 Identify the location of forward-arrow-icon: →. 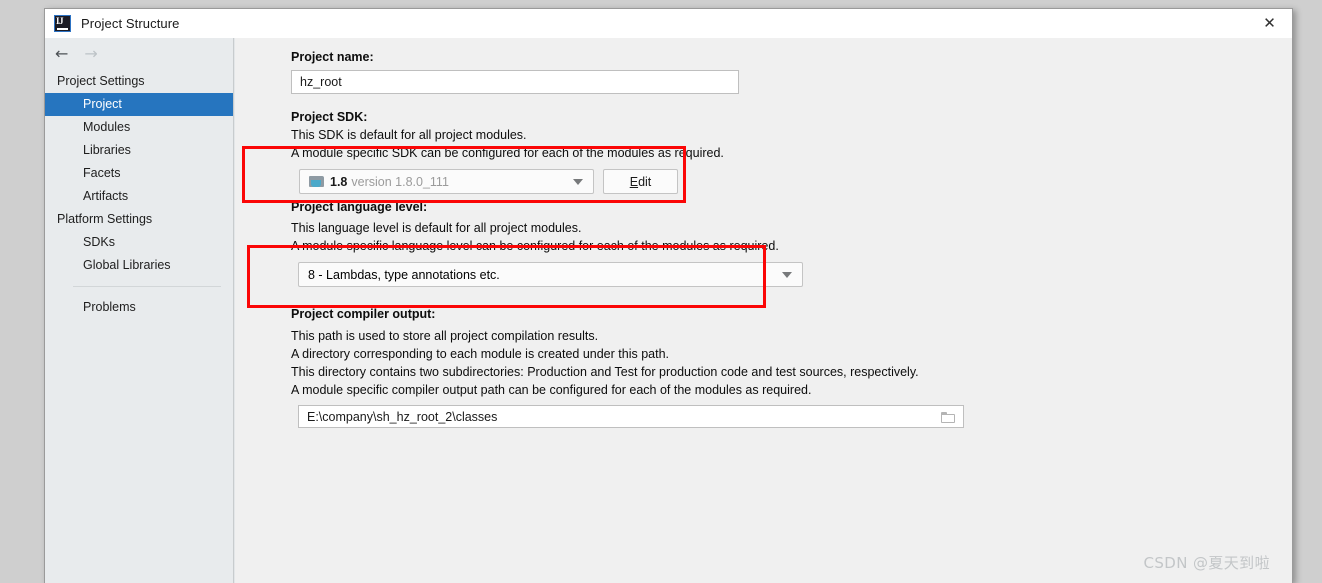
(90, 54).